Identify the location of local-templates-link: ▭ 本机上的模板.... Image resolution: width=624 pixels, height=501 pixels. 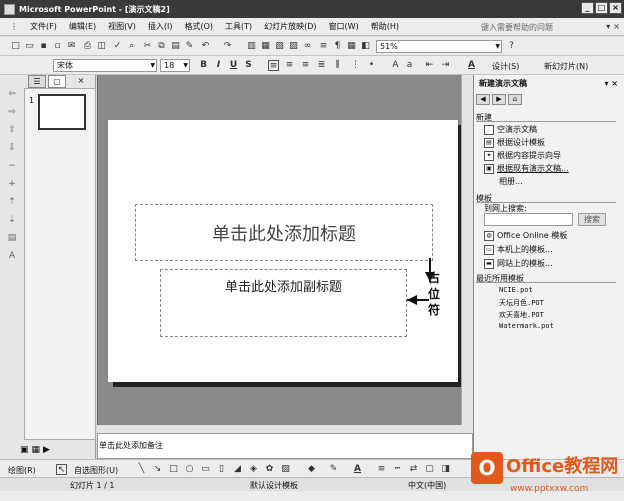
(518, 249).